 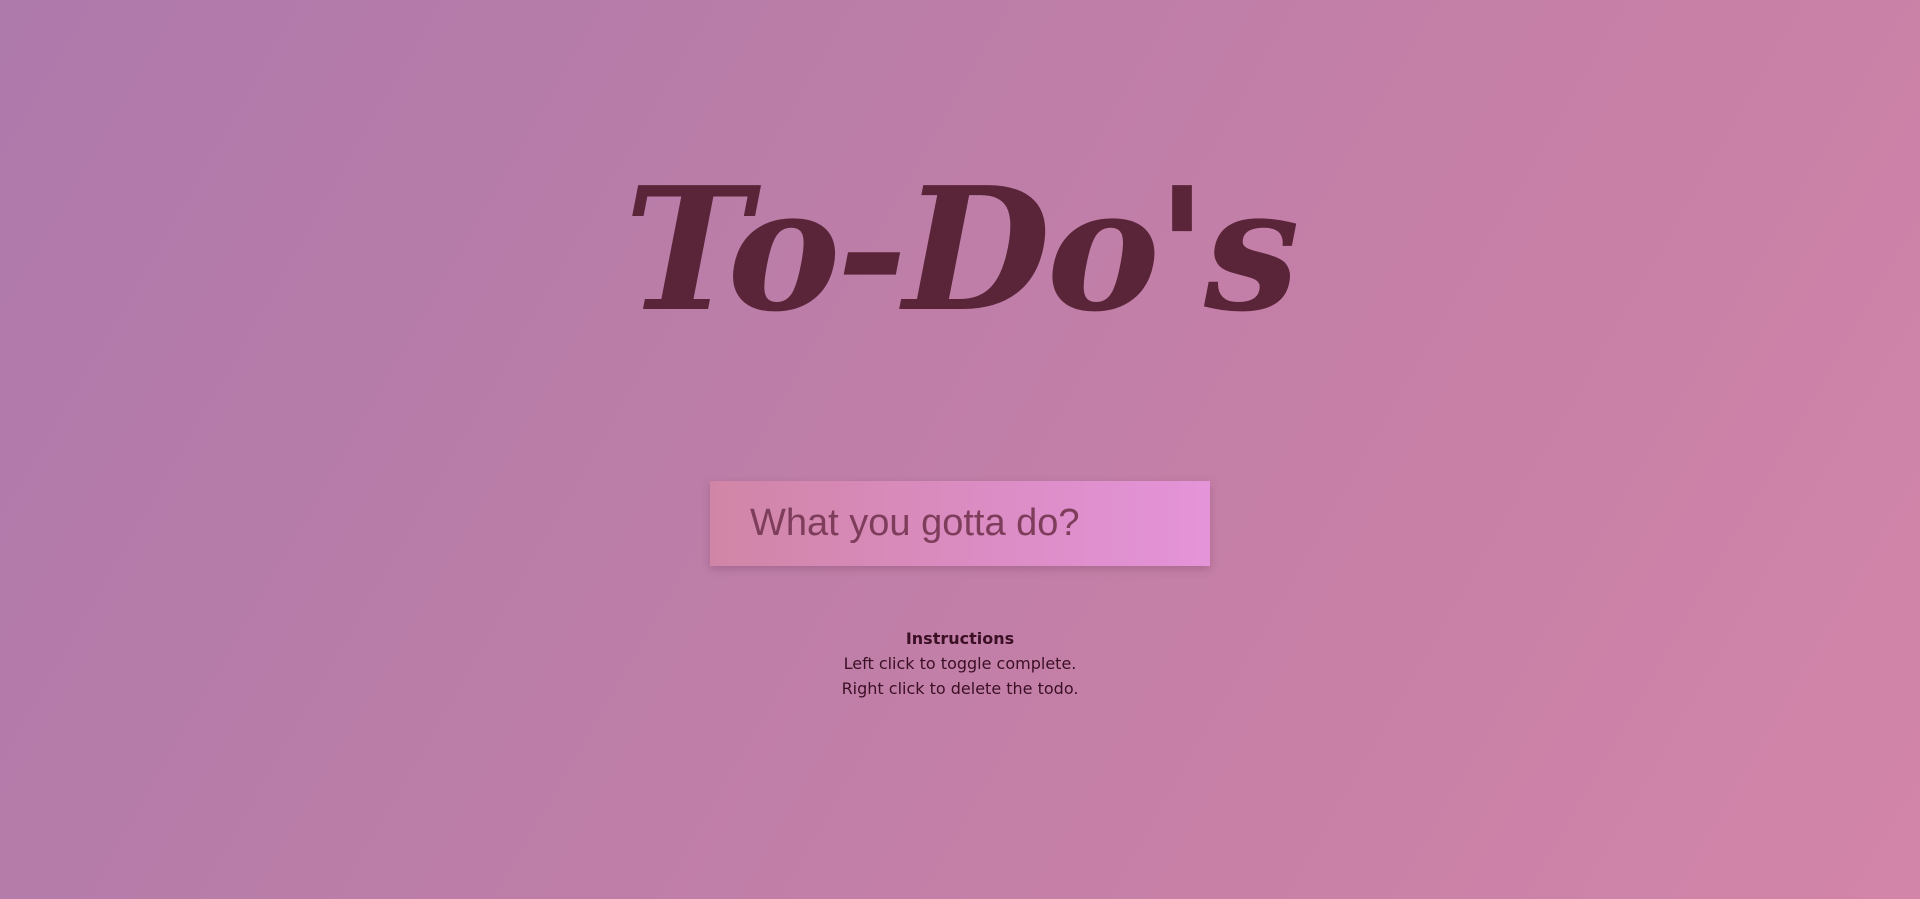 I want to click on instructions-line-delete: Right click to delete the todo., so click(x=960, y=688).